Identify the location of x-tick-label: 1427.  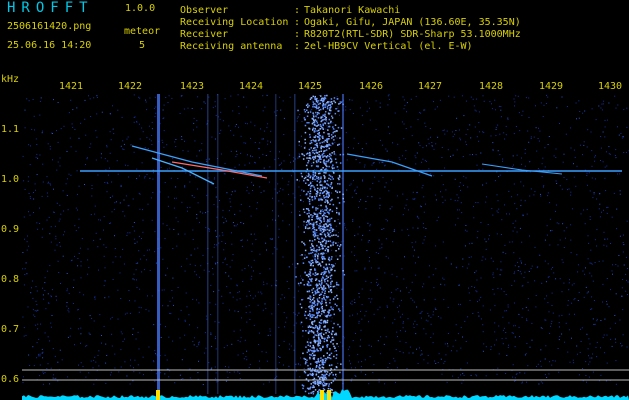
(430, 86).